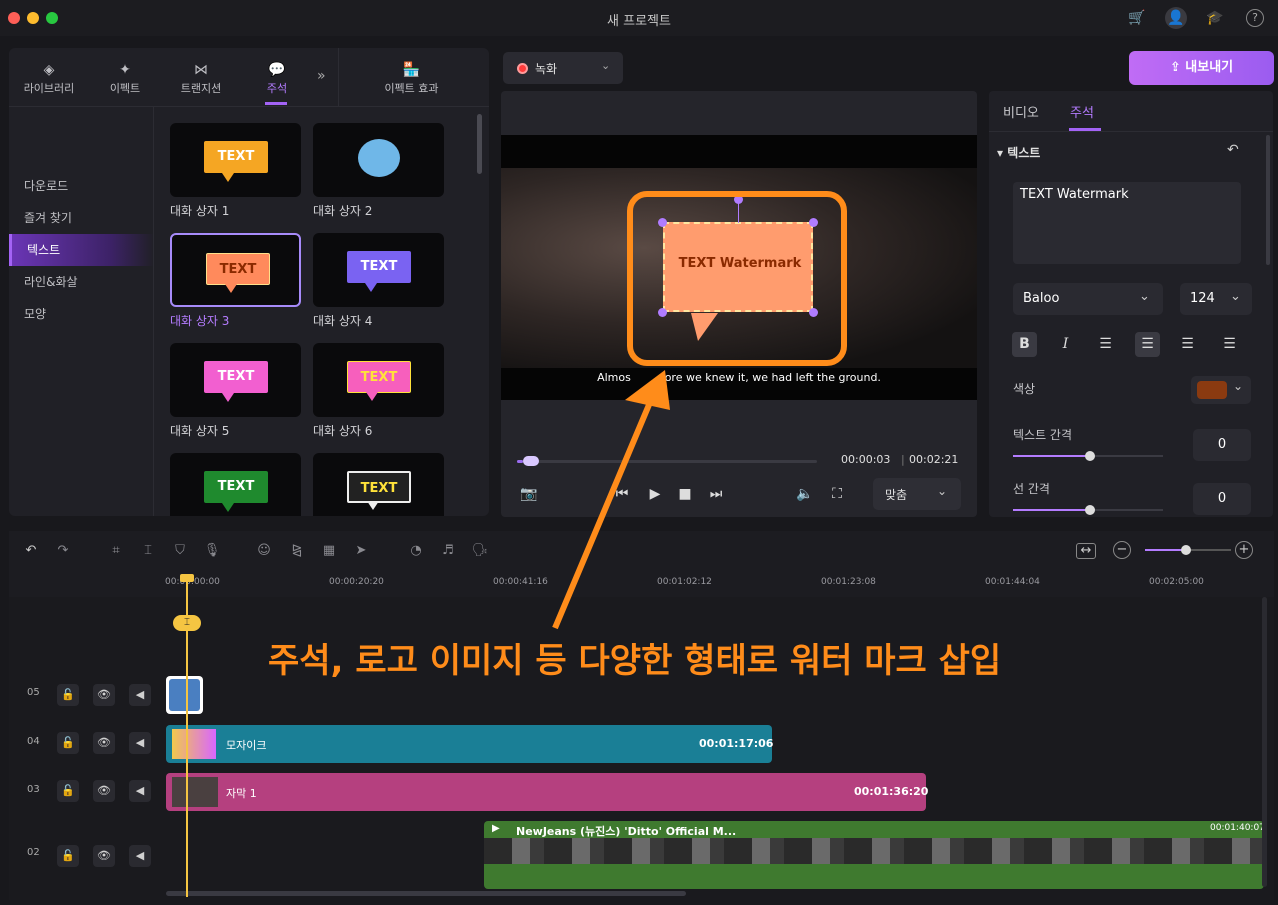 This screenshot has height=905, width=1278. I want to click on arrow-shaft, so click(603, 514).